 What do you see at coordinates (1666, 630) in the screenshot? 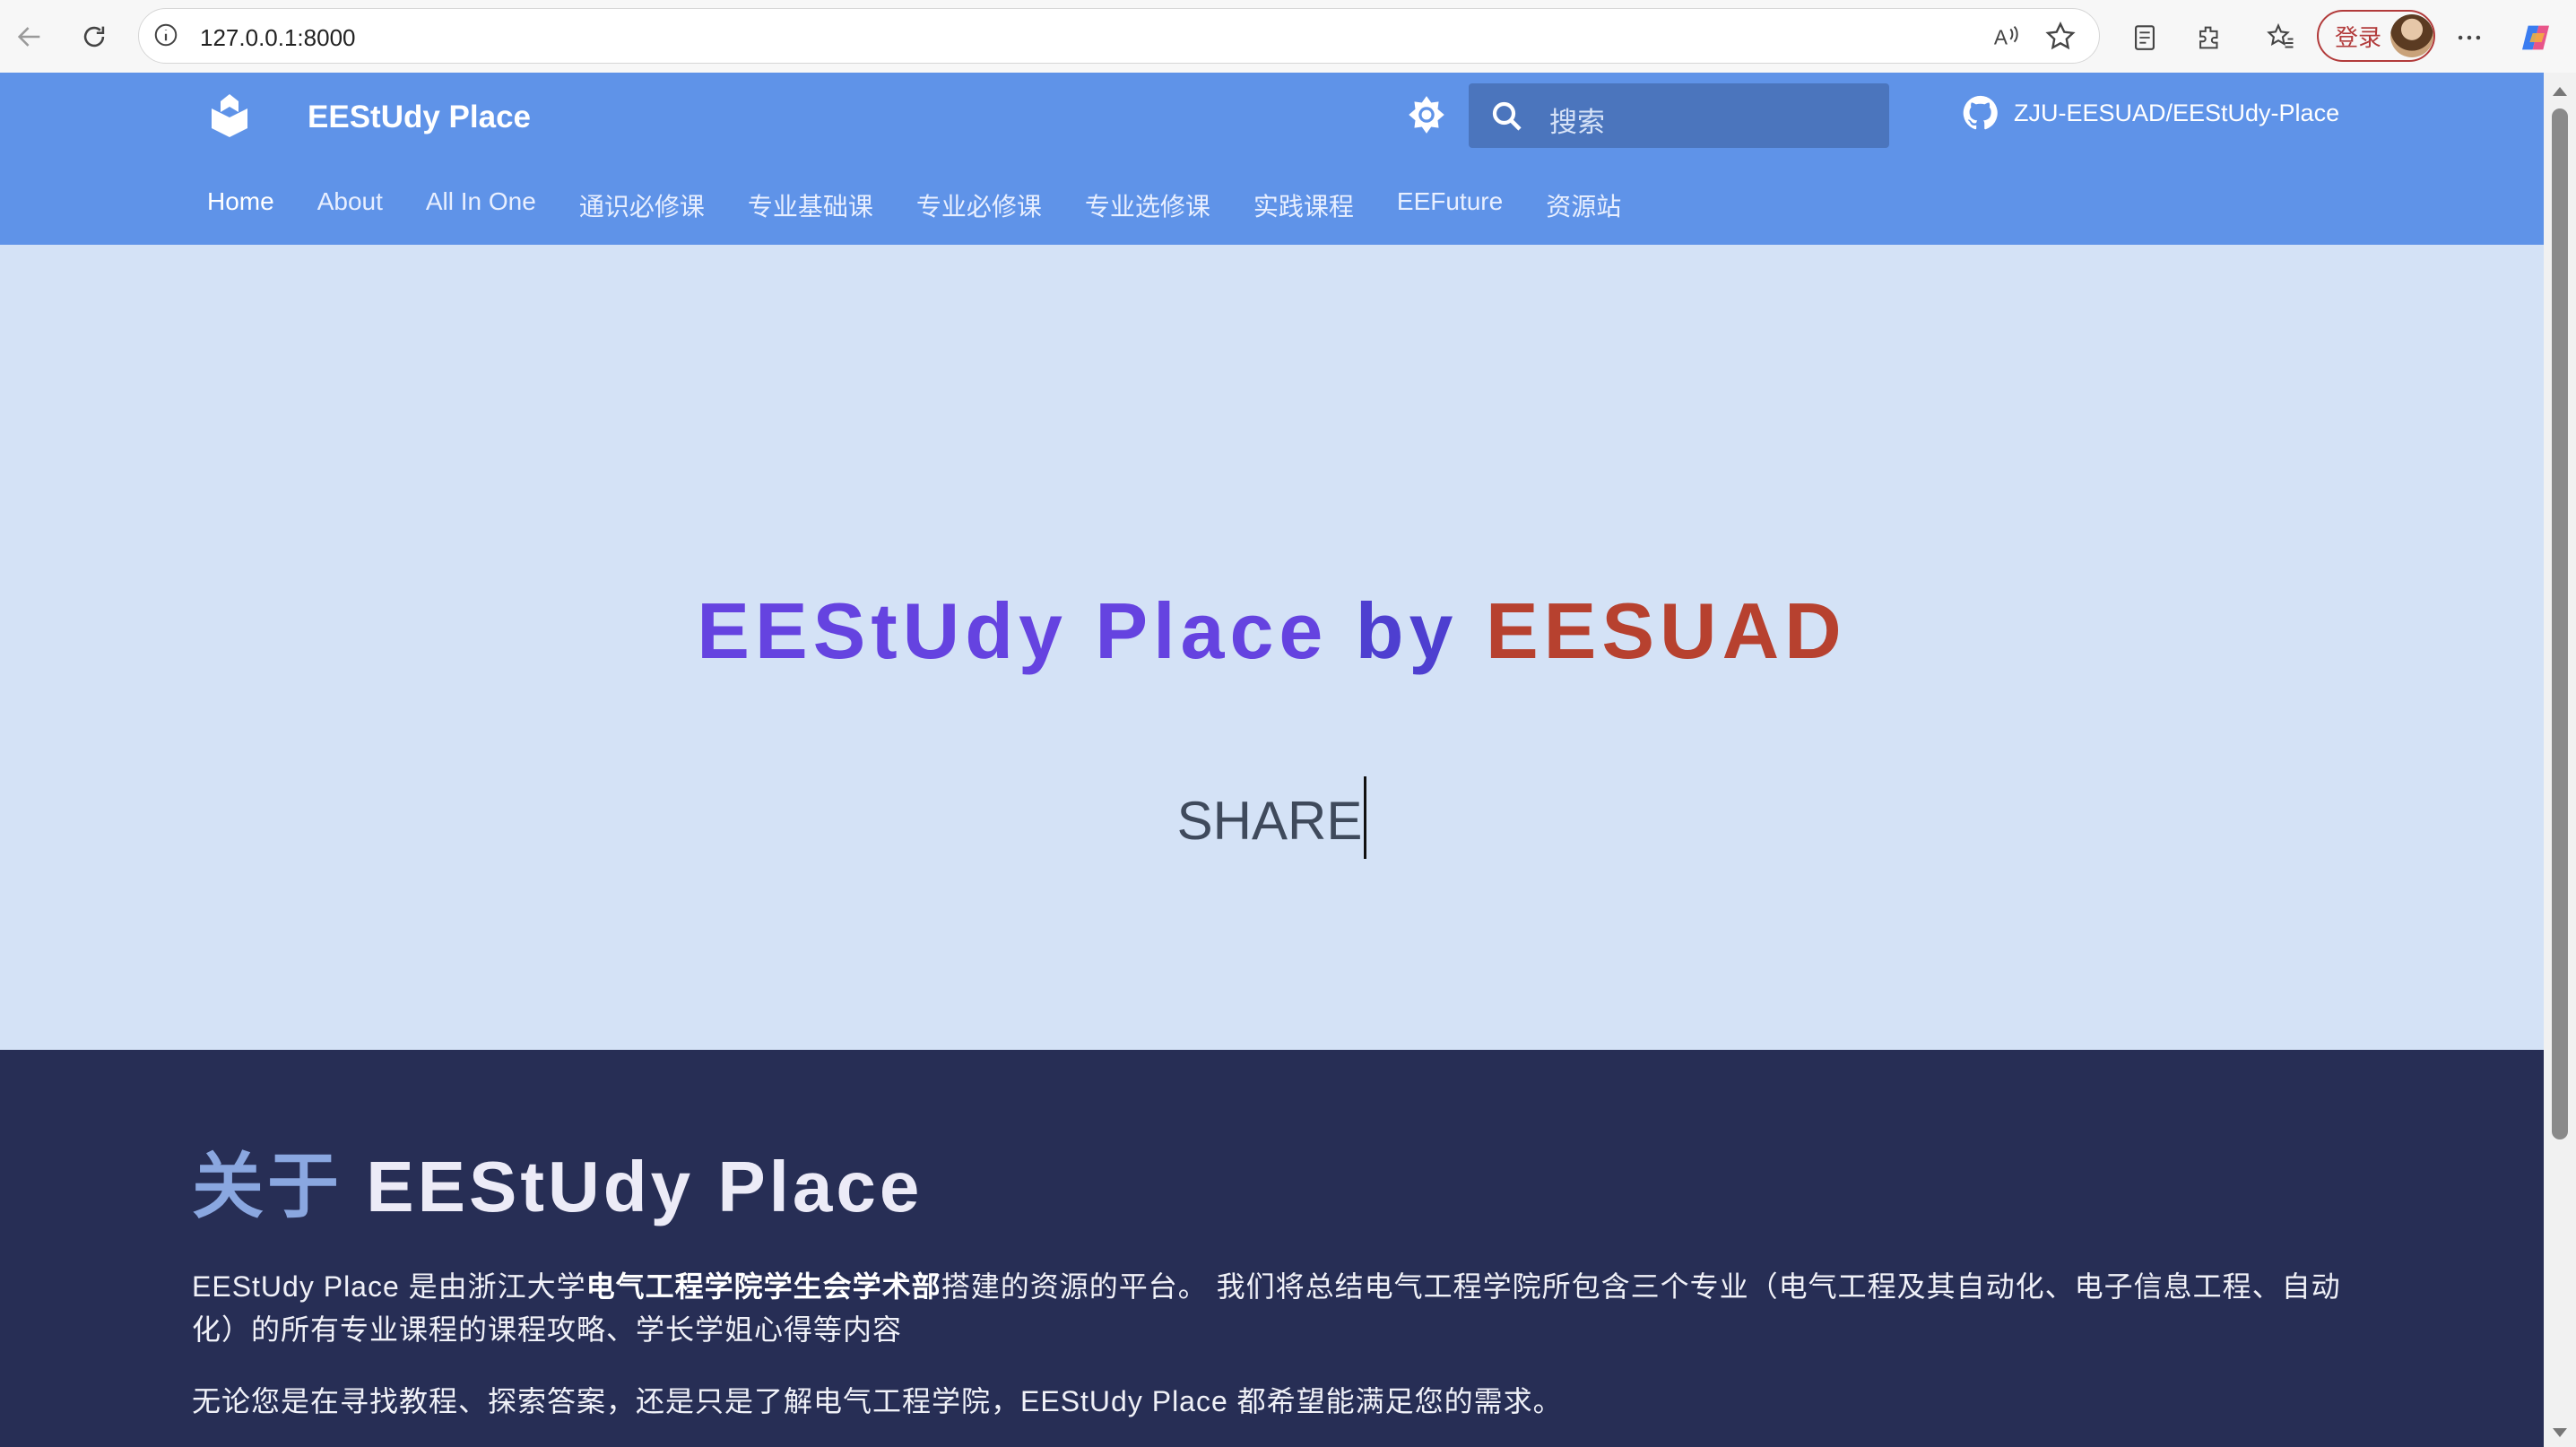
I see `hero-title-org: EESUAD` at bounding box center [1666, 630].